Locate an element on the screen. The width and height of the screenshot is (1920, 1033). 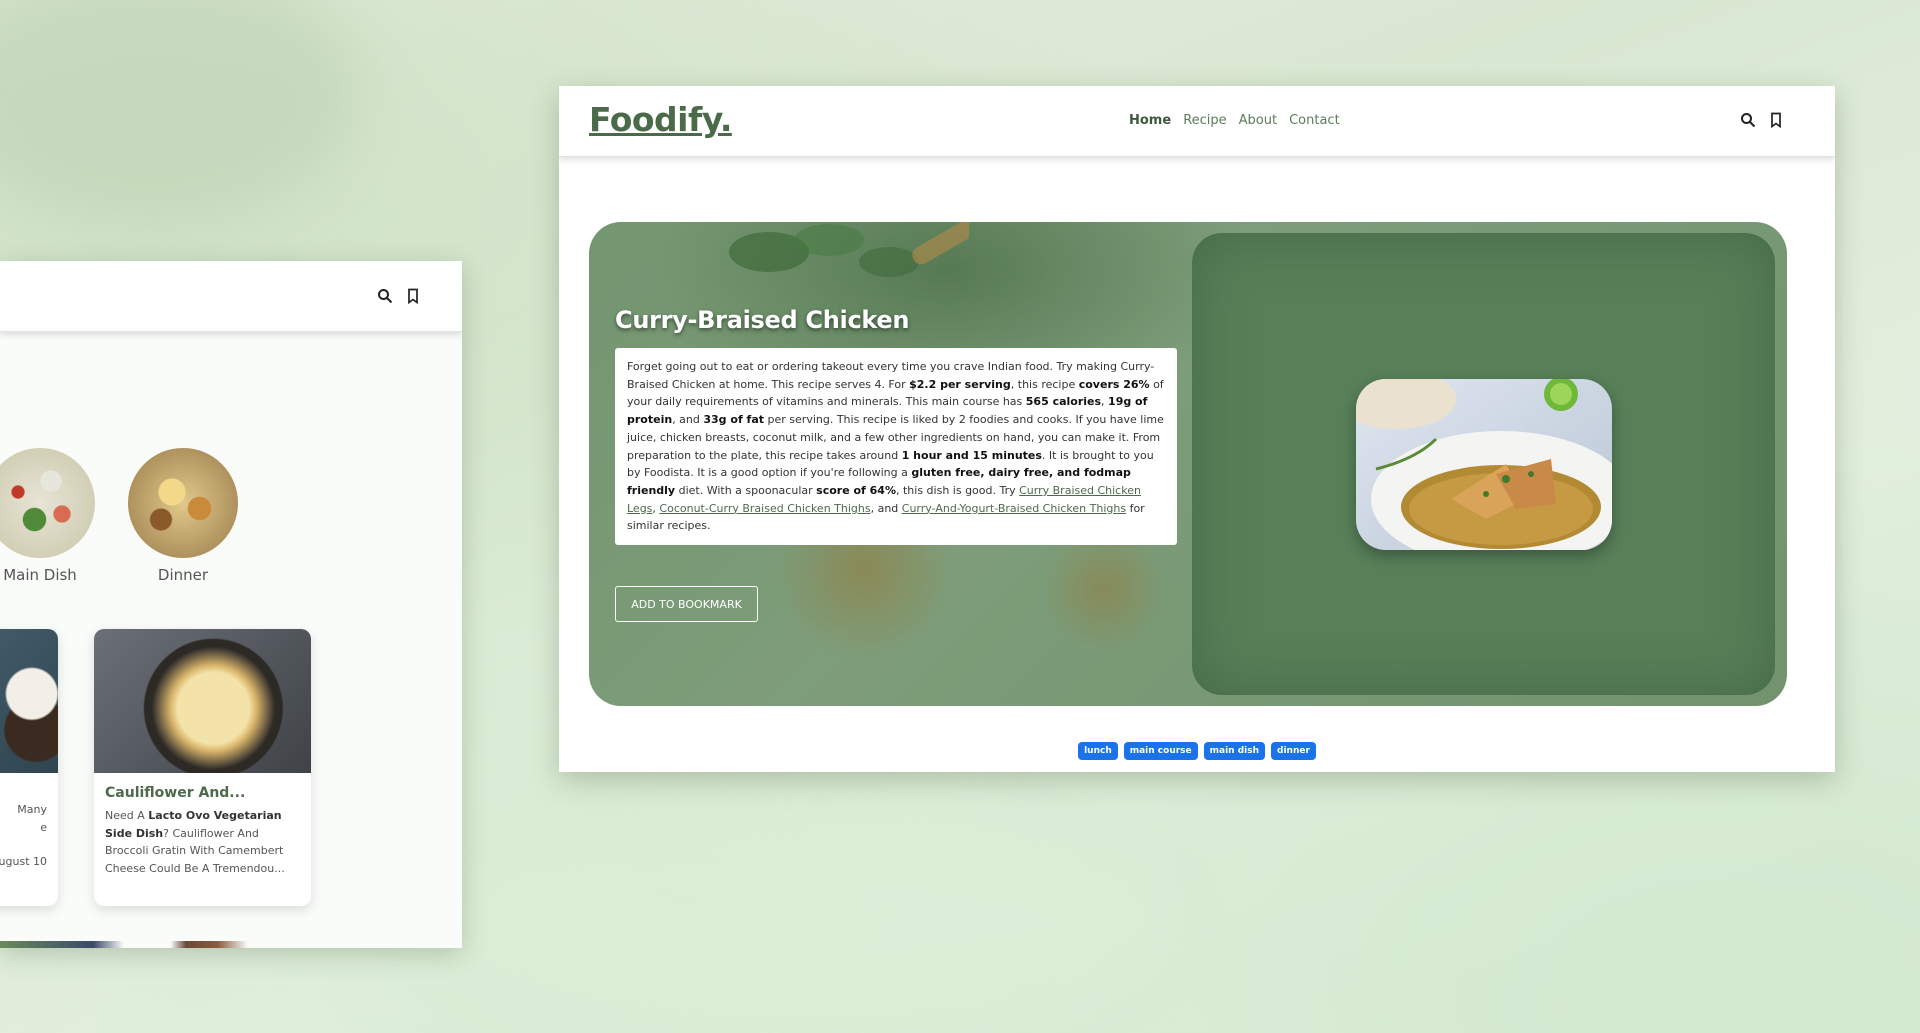
nav-recipe: Recipe is located at coordinates (1204, 120).